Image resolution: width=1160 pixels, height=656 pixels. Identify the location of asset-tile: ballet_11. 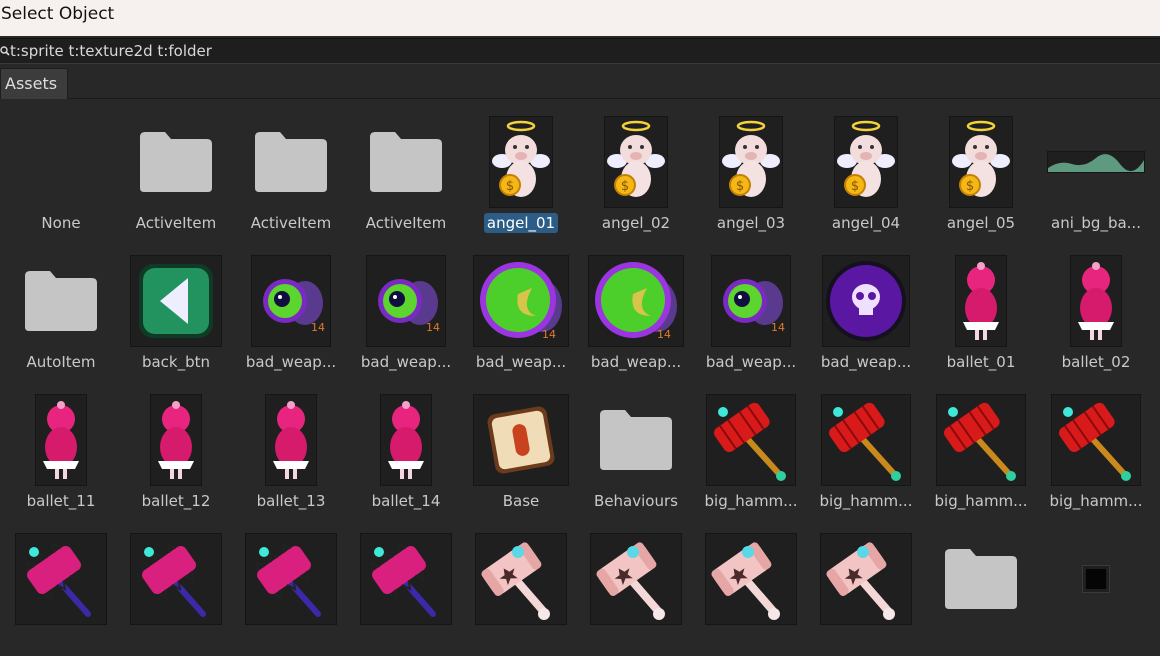
(61, 447).